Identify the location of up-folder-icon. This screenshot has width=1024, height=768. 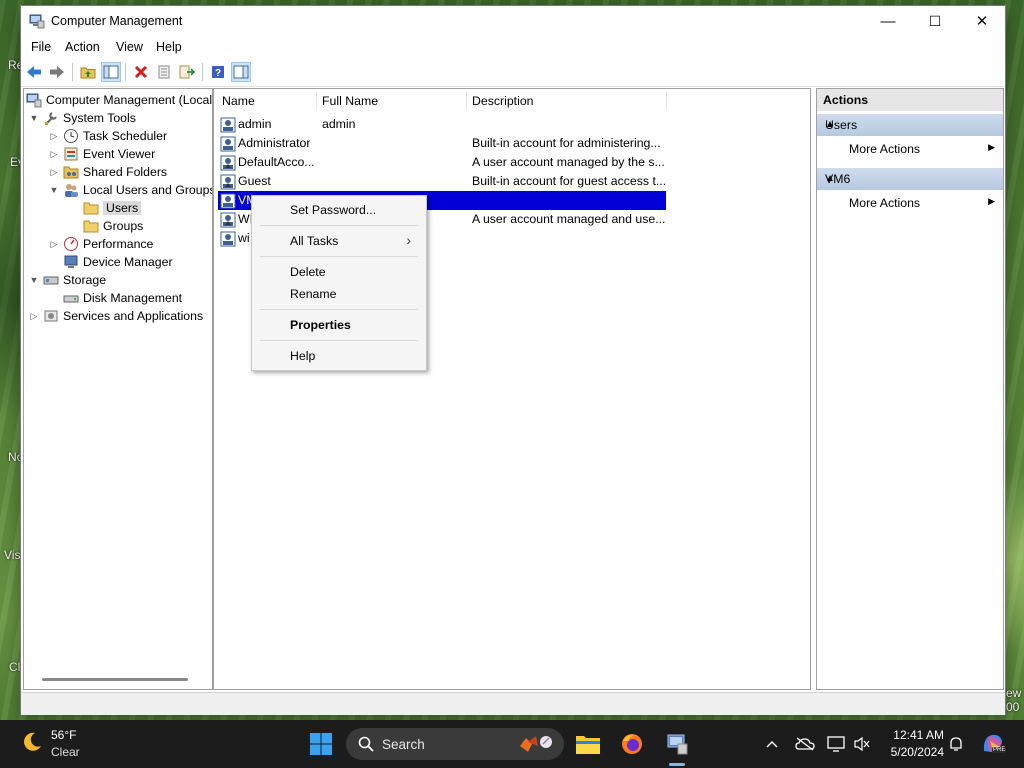
(88, 72).